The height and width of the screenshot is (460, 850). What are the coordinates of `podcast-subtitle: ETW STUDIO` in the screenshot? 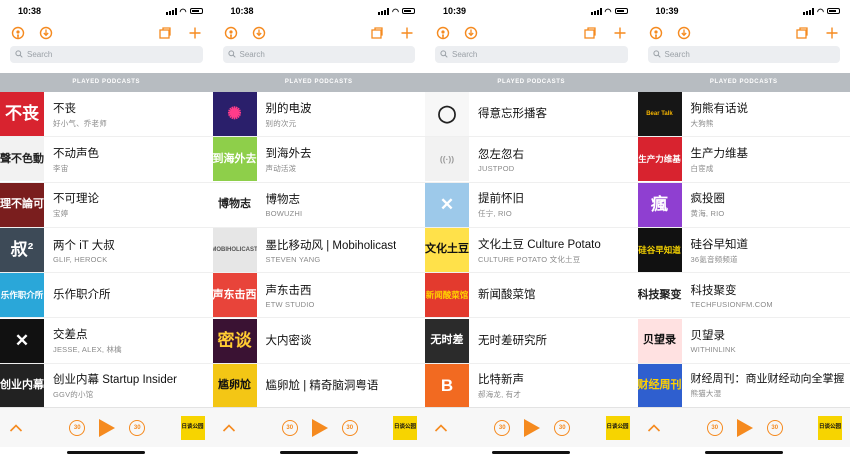 It's located at (290, 304).